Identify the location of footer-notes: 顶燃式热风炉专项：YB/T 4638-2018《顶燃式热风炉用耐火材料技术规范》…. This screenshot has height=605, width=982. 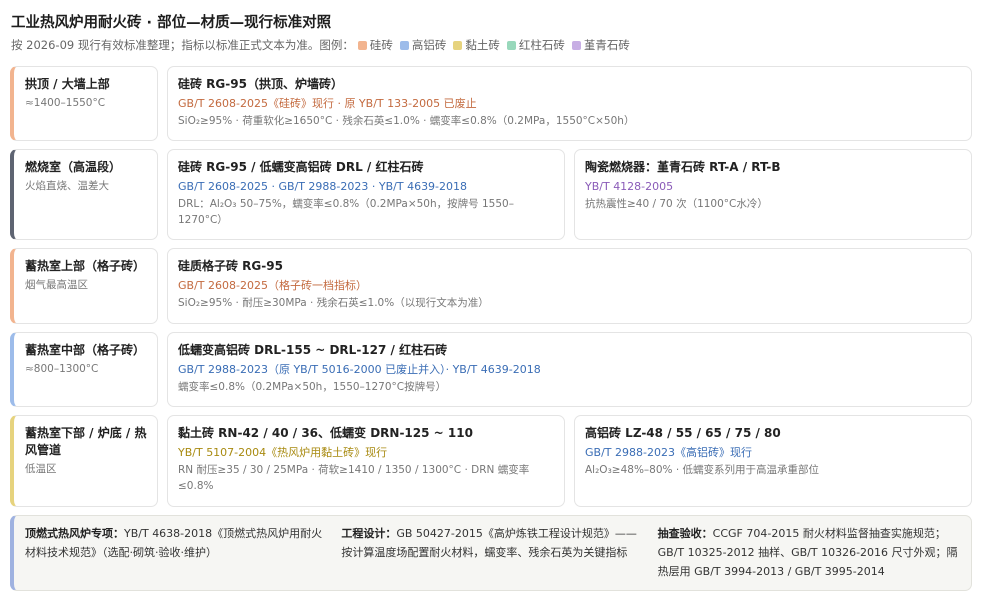
(491, 553).